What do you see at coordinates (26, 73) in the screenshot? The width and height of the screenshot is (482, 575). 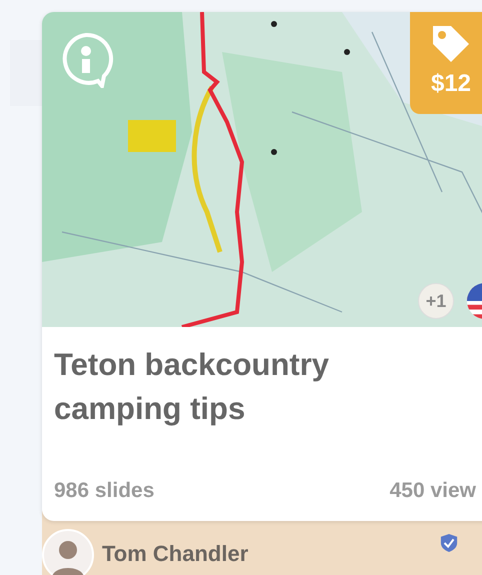 I see `background-panel` at bounding box center [26, 73].